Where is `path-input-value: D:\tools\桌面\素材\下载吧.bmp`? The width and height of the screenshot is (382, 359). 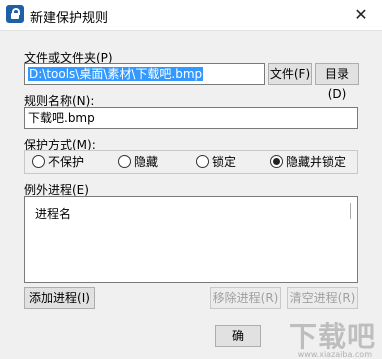 path-input-value: D:\tools\桌面\素材\下载吧.bmp is located at coordinates (116, 74).